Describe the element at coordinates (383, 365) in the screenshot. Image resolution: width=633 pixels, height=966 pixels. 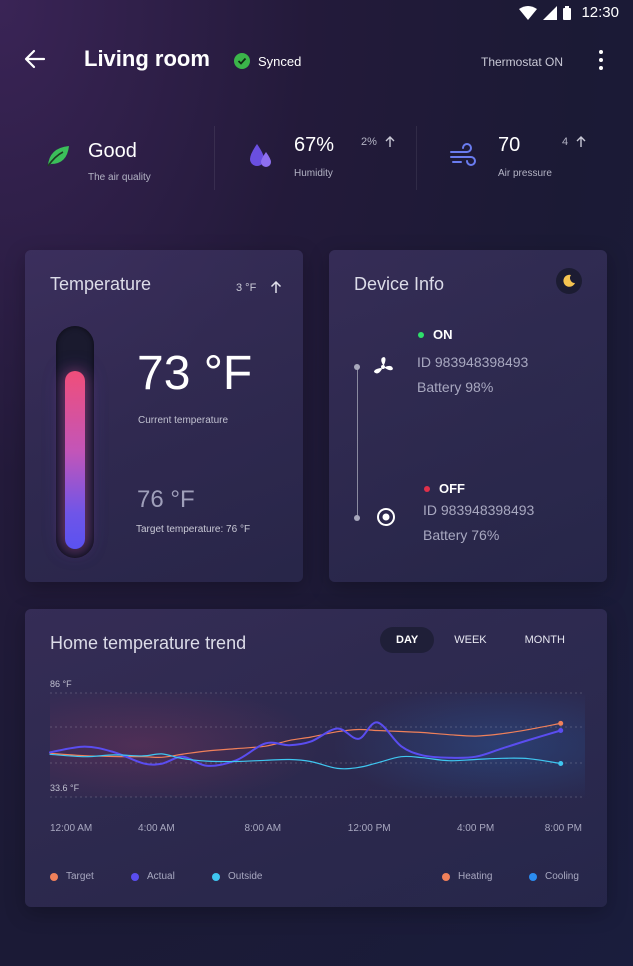
I see `fan-icon` at that location.